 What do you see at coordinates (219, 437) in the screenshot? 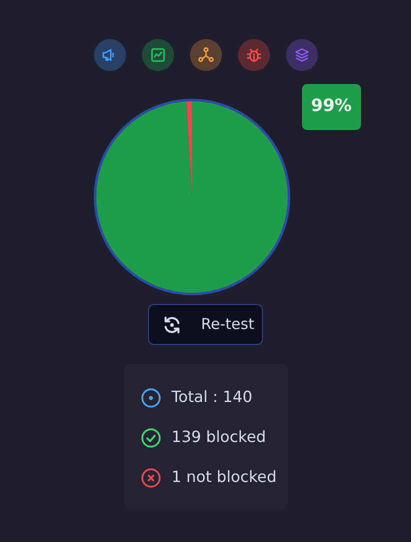
I see `stat-text: 139 blocked` at bounding box center [219, 437].